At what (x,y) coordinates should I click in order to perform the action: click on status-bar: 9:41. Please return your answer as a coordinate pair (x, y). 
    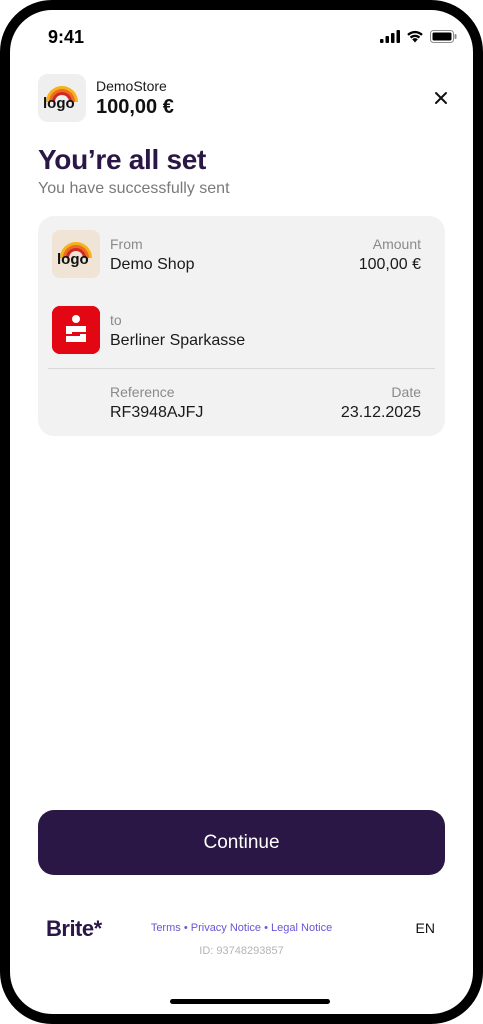
    Looking at the image, I should click on (241, 42).